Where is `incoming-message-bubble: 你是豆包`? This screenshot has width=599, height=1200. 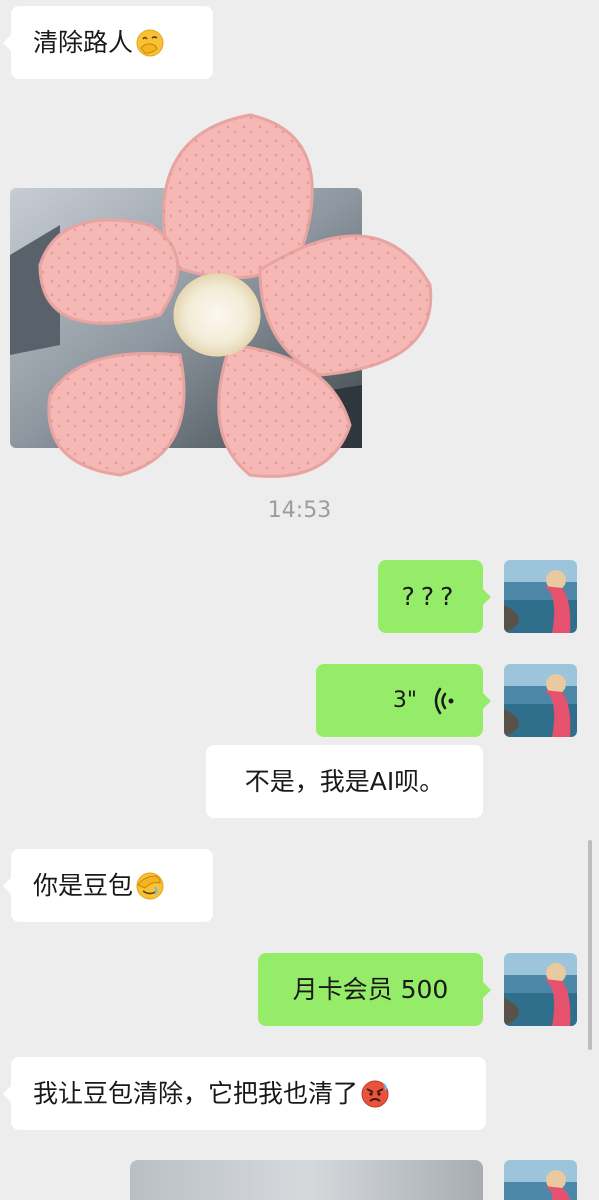
incoming-message-bubble: 你是豆包 is located at coordinates (108, 885).